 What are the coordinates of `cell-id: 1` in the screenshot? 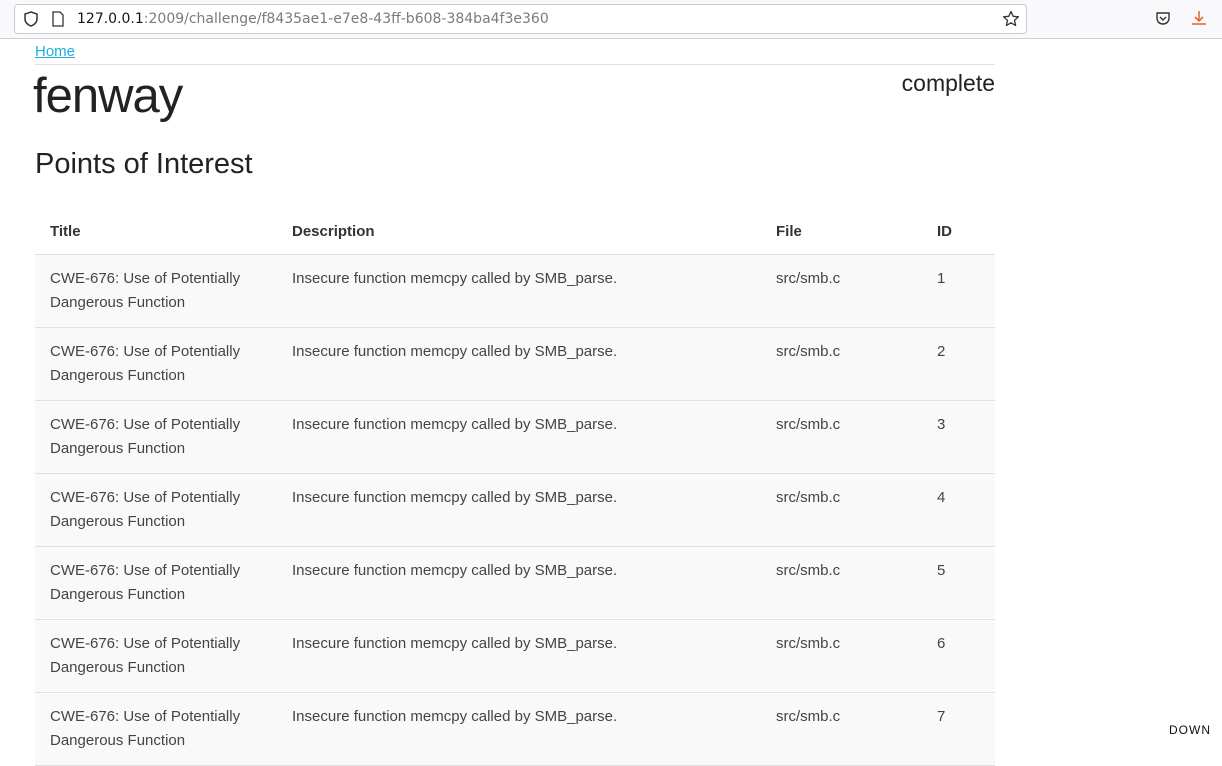 It's located at (958, 291).